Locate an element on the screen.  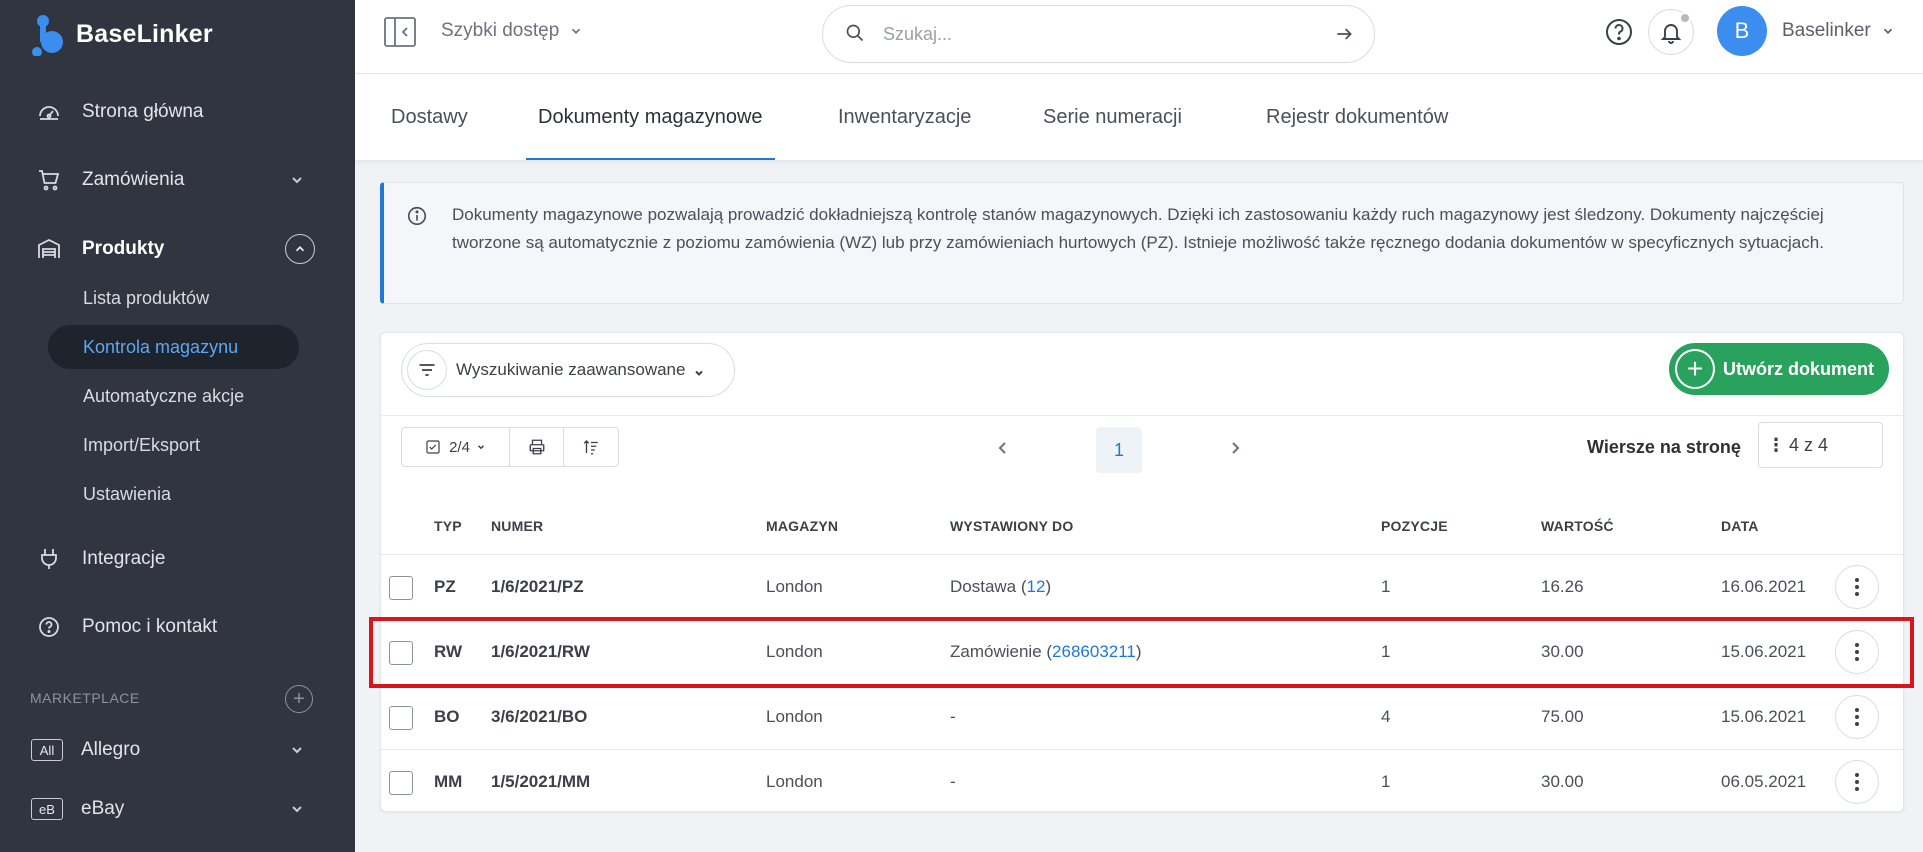
plus-icon: + is located at coordinates (1695, 369).